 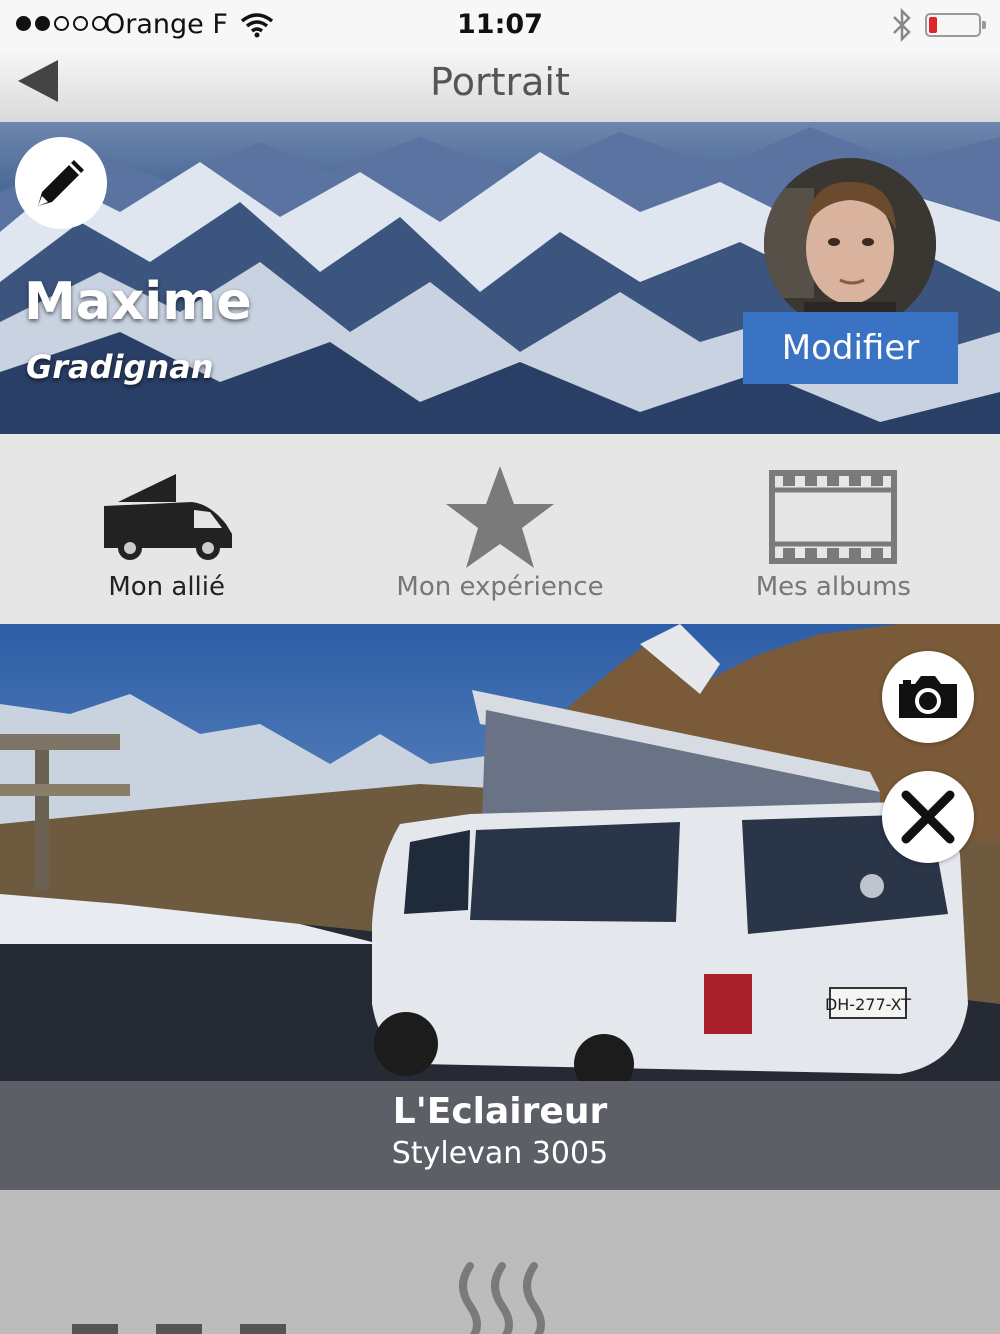 I want to click on camera-button, so click(x=928, y=697).